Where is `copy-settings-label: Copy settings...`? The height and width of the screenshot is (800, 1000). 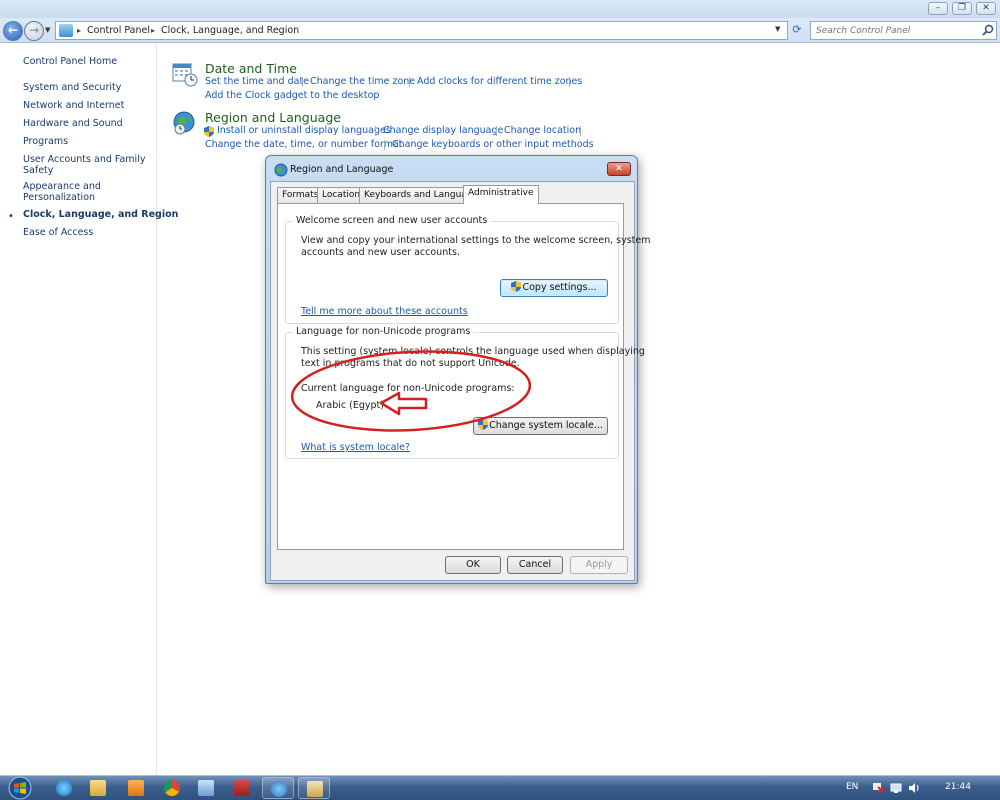 copy-settings-label: Copy settings... is located at coordinates (559, 287).